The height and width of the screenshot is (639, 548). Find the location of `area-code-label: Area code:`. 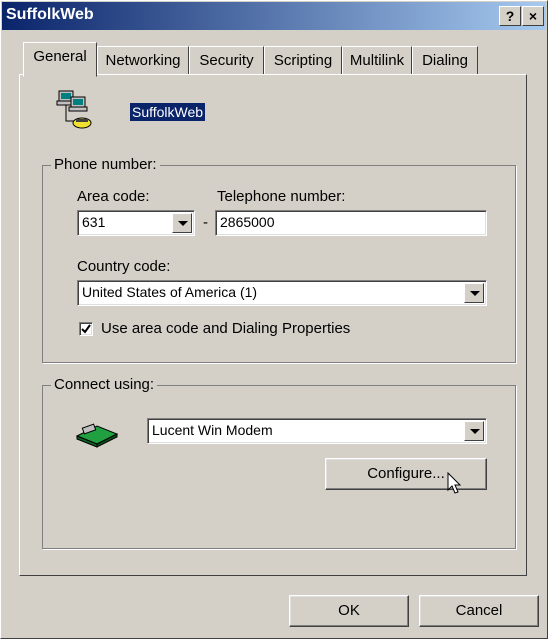

area-code-label: Area code: is located at coordinates (113, 196).